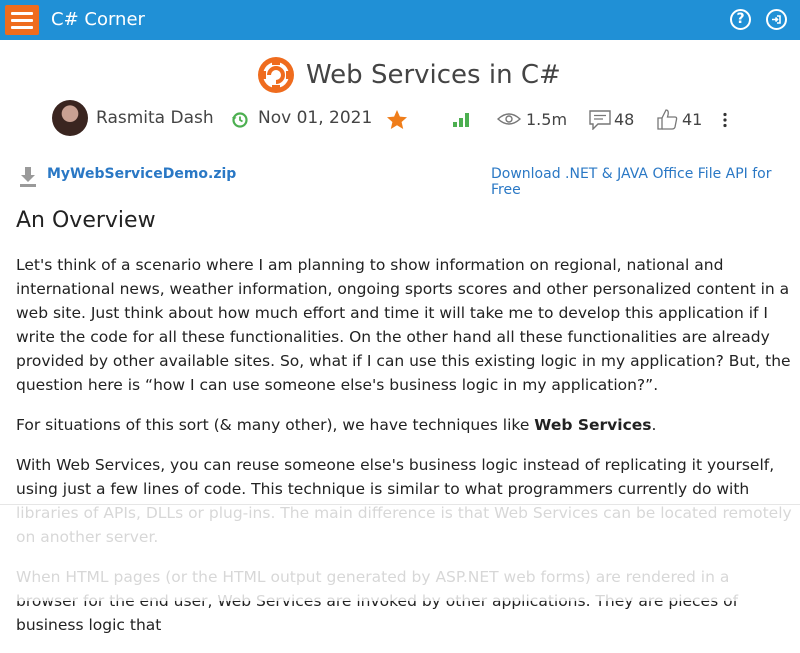  I want to click on attachment-download-link: MyWebServiceDemo.zip, so click(141, 174).